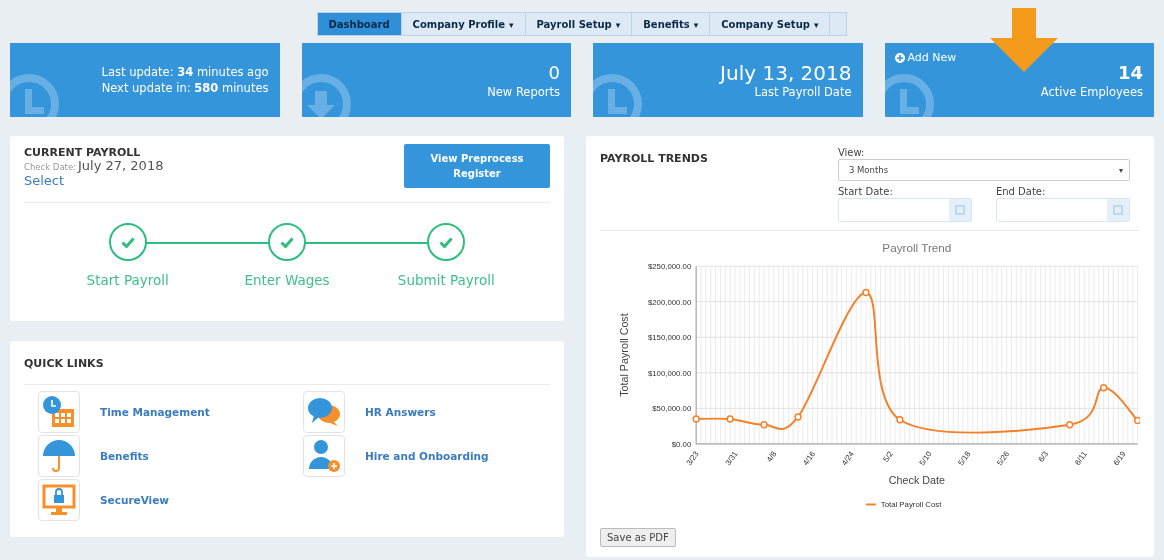  I want to click on field-label: View:, so click(851, 152).